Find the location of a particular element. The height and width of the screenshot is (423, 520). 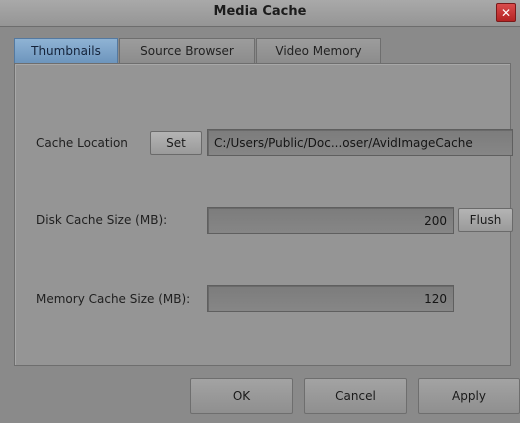

tab-video-memory: Video Memory is located at coordinates (318, 50).